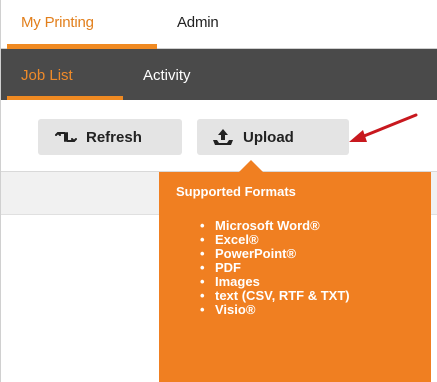  I want to click on top-nav: My Printing Admin, so click(219, 24).